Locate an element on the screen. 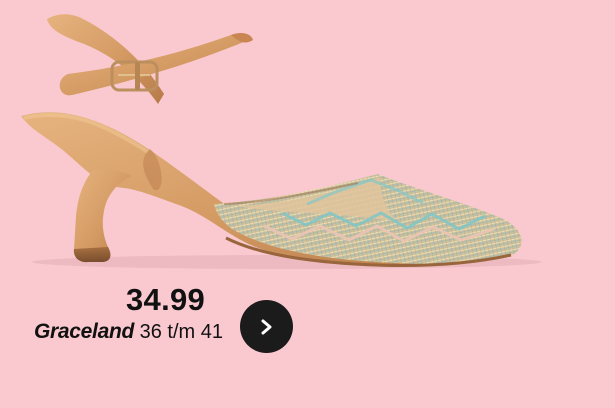 Image resolution: width=615 pixels, height=408 pixels. product-price: 34.99 is located at coordinates (166, 299).